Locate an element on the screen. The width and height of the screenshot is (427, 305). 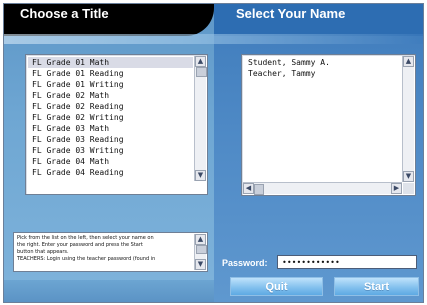
title-list-item: FL Grade 01 Math is located at coordinates (110, 62).